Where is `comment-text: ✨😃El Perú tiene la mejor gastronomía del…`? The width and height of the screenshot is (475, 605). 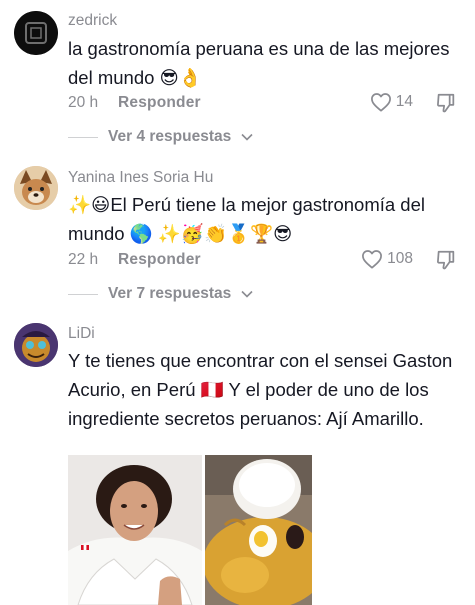 comment-text: ✨😃El Perú tiene la mejor gastronomía del… is located at coordinates (246, 219).